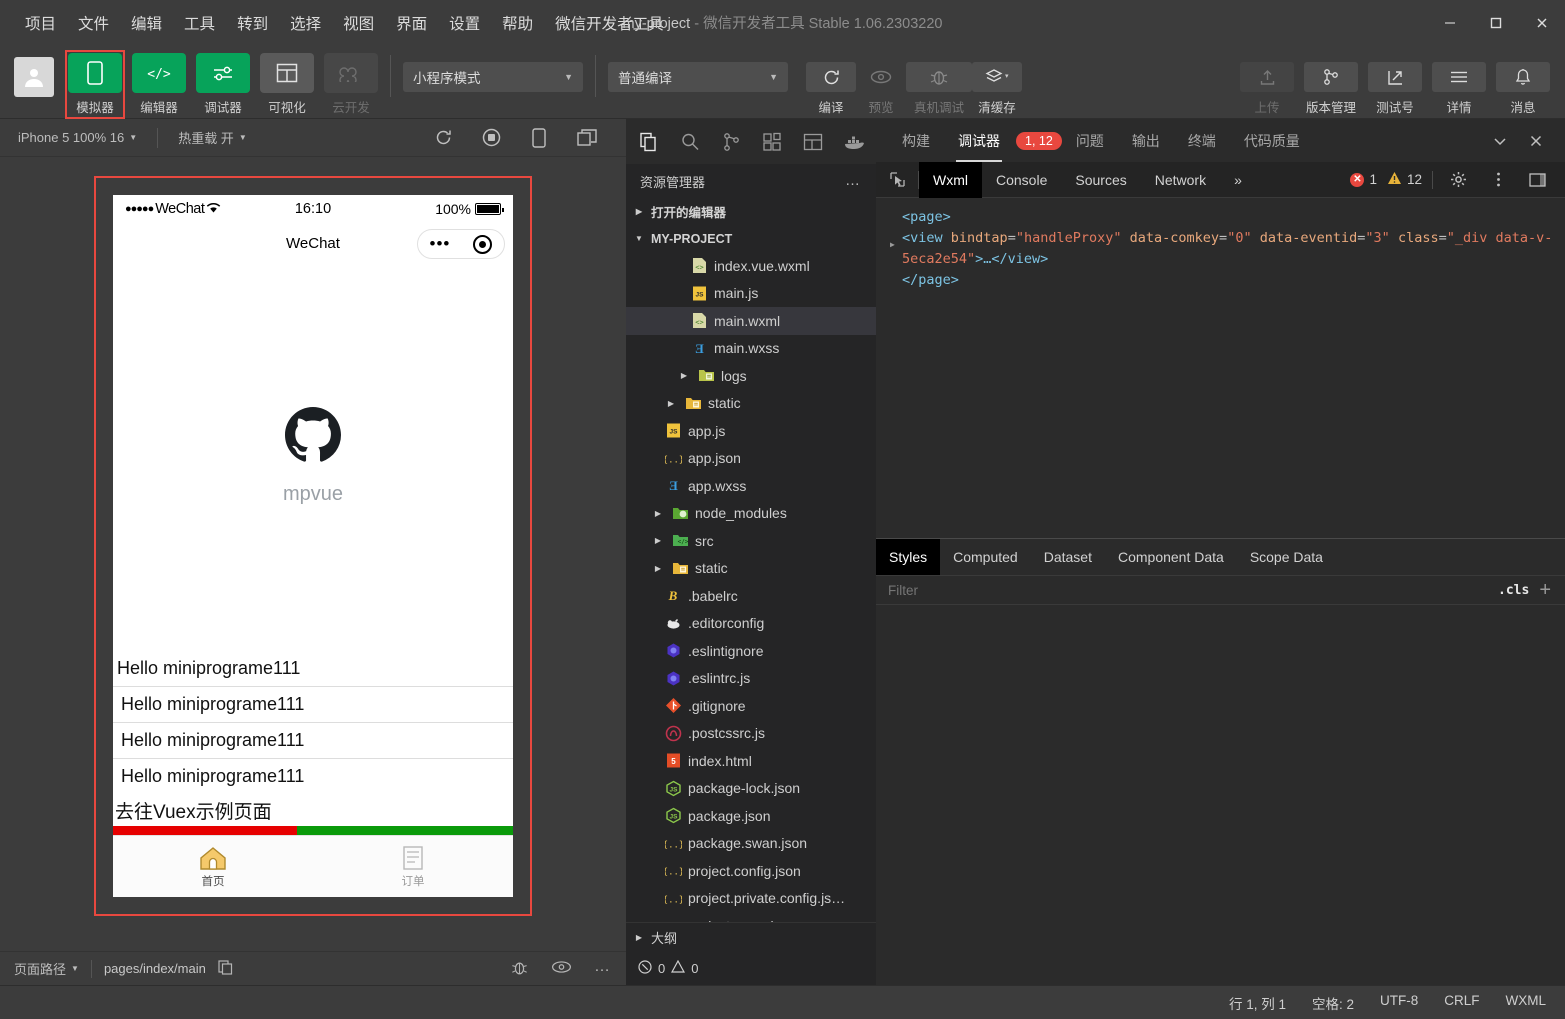  I want to click on menu-item-interface: 界面, so click(411, 23).